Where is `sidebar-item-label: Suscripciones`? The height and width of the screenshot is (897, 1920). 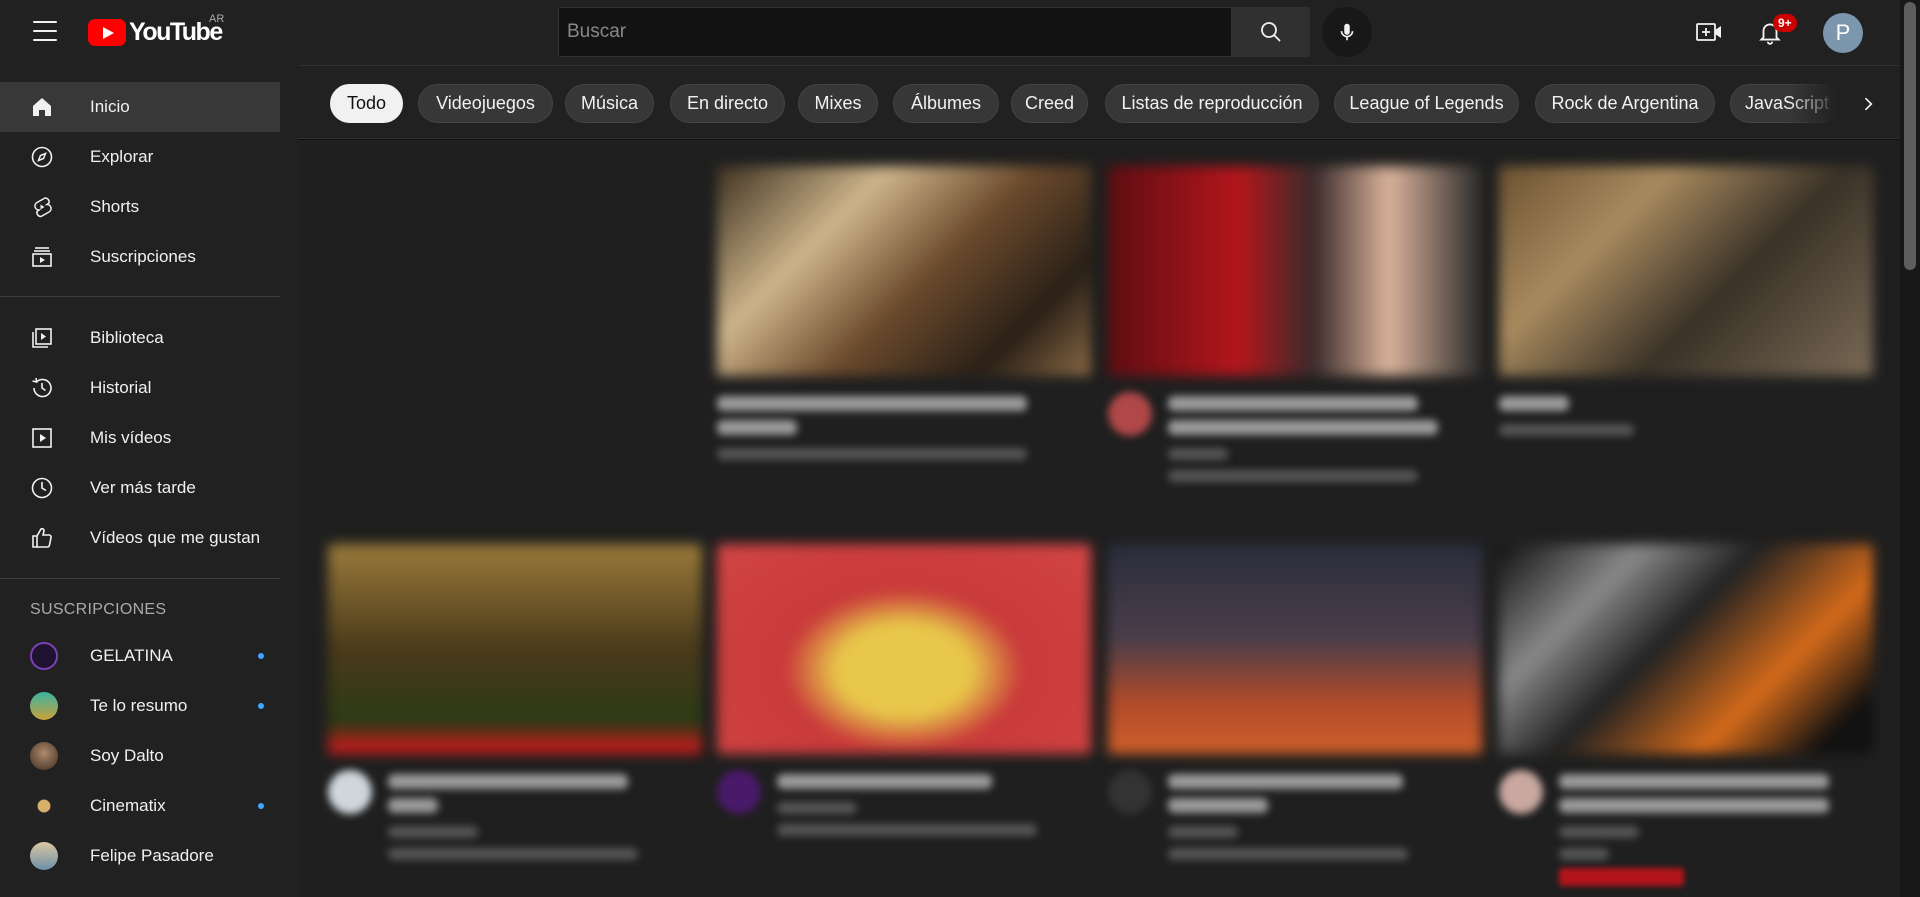
sidebar-item-label: Suscripciones is located at coordinates (143, 256).